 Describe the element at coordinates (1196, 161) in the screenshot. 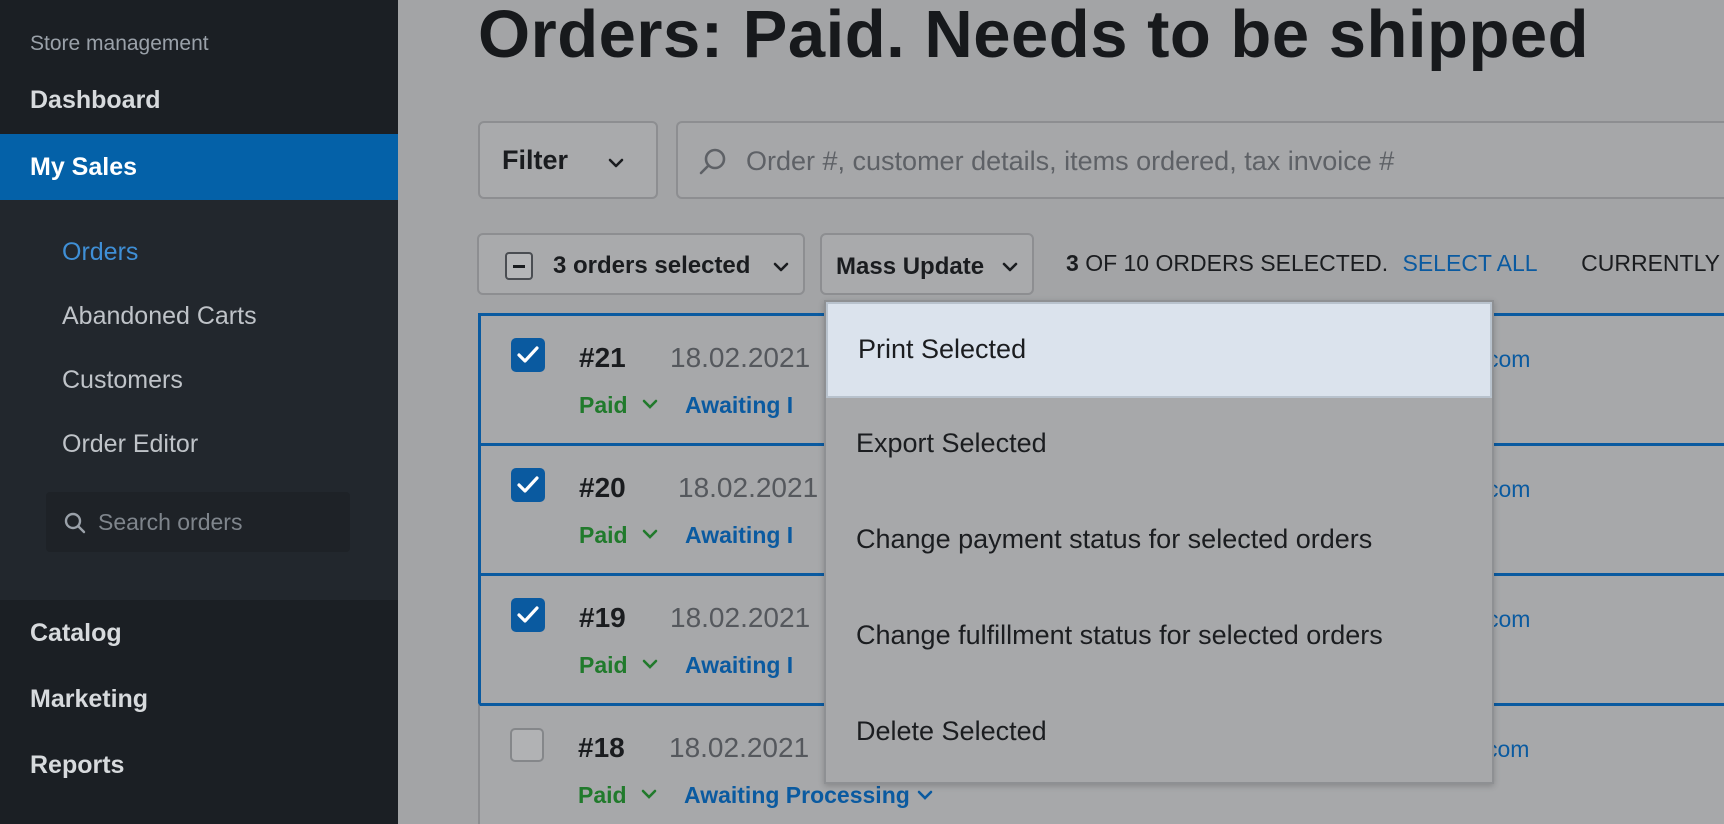

I see `order-search-input` at that location.